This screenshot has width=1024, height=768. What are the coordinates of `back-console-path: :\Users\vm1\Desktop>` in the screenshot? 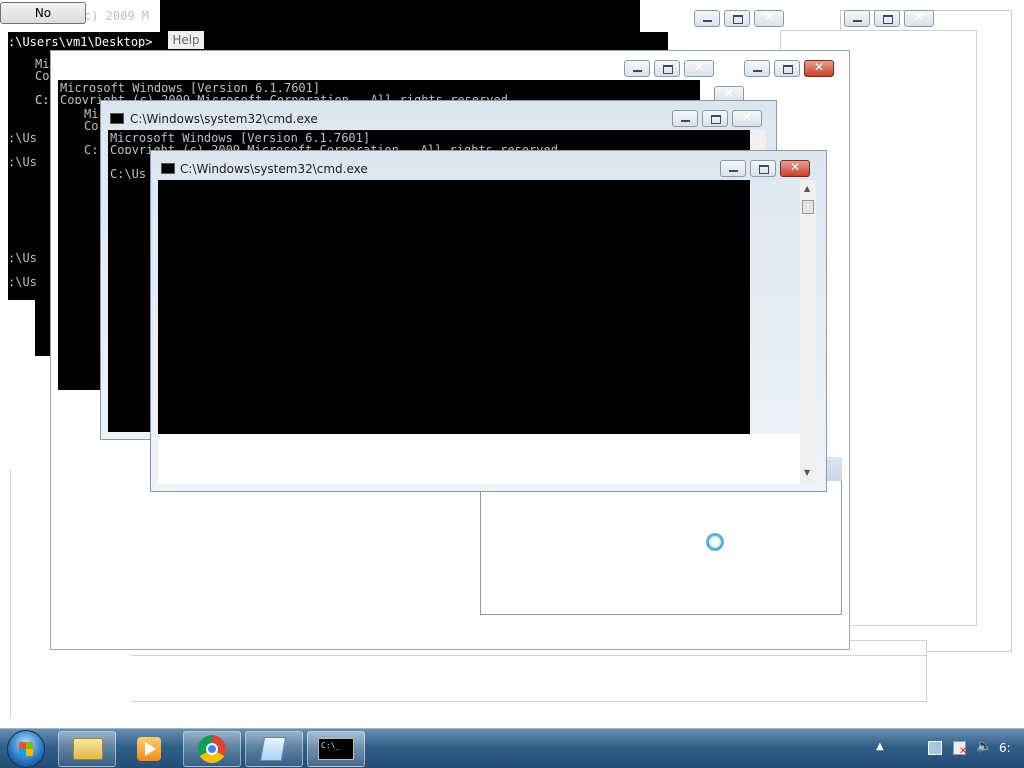 It's located at (80, 42).